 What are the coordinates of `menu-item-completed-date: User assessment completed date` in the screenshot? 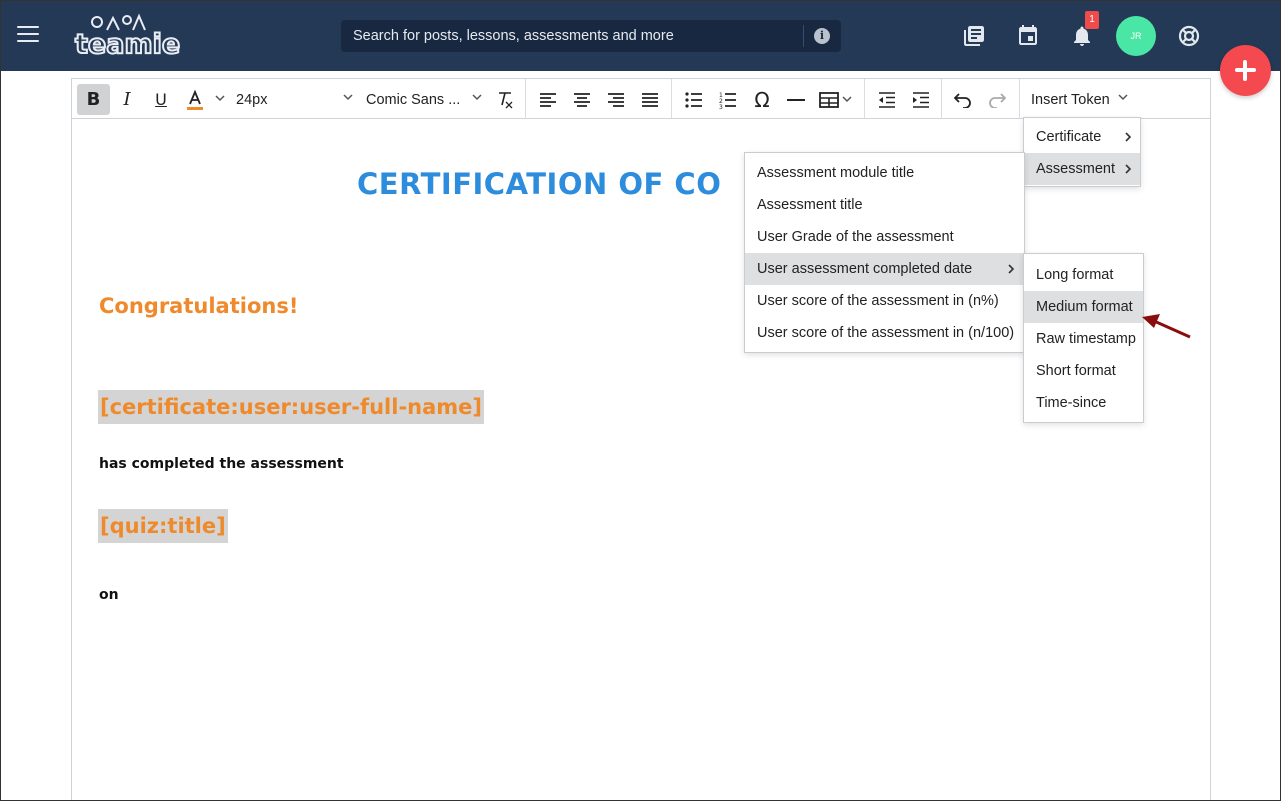 It's located at (884, 269).